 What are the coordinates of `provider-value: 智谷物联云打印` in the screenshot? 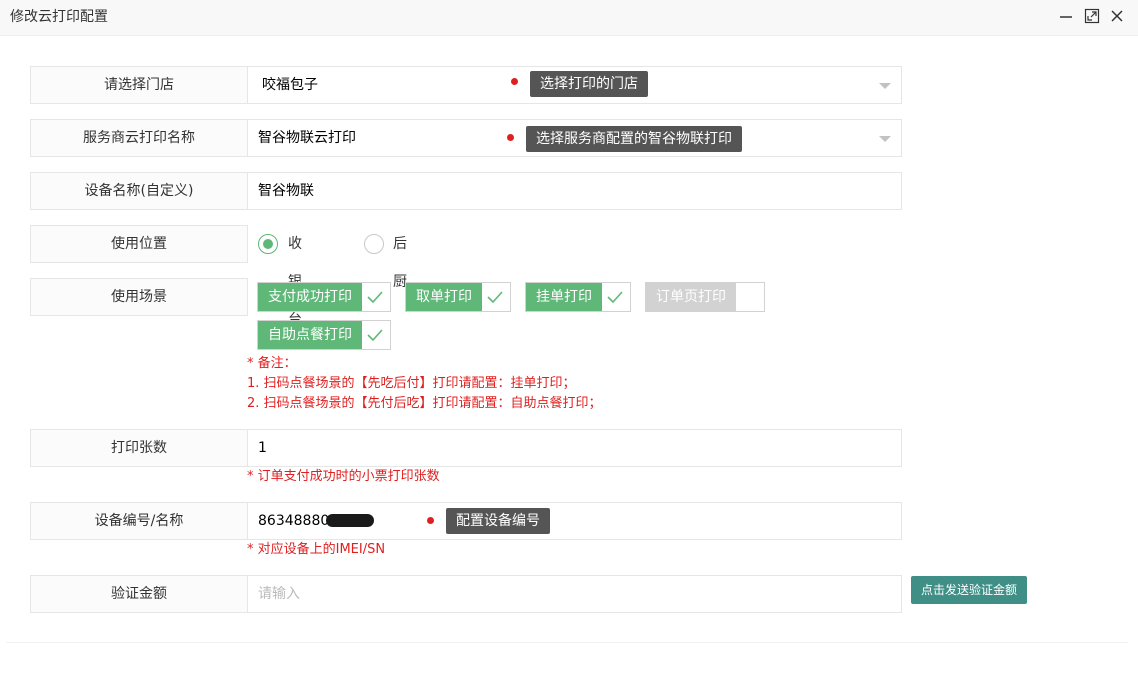 It's located at (307, 138).